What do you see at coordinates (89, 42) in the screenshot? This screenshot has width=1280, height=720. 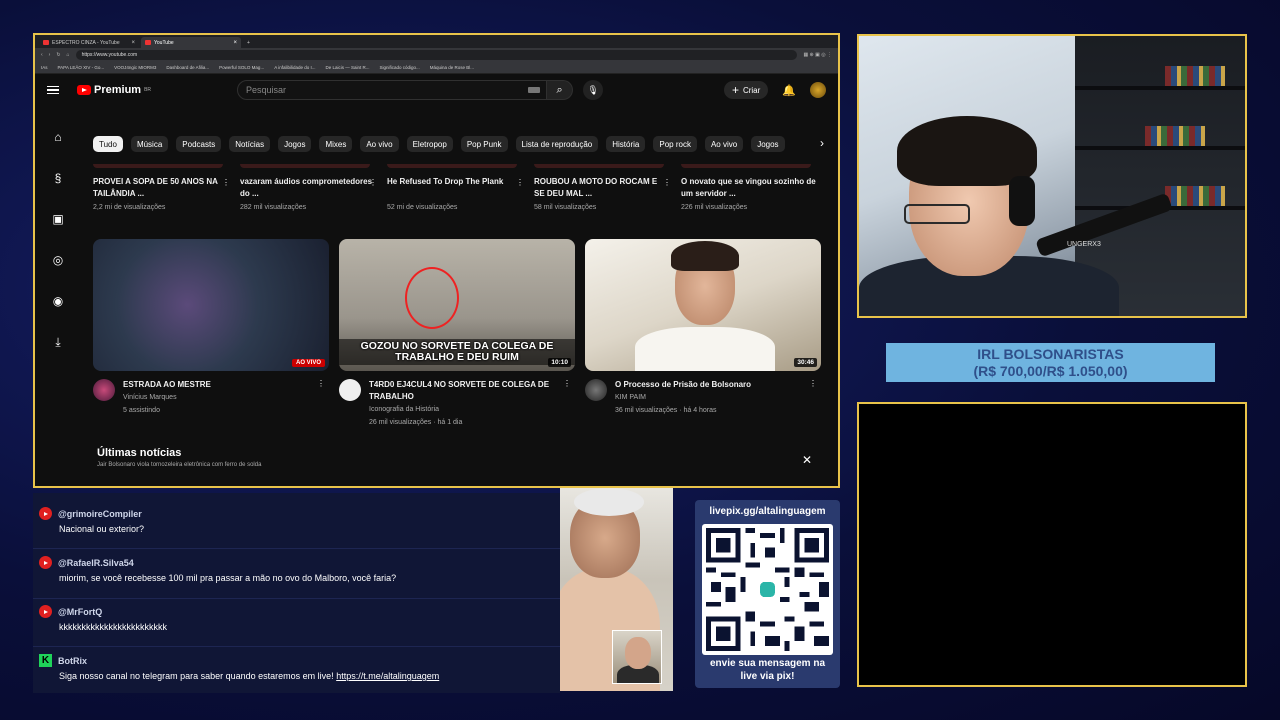 I see `tab-espectro: ESPECTRO CINZA - YouTube ×` at bounding box center [89, 42].